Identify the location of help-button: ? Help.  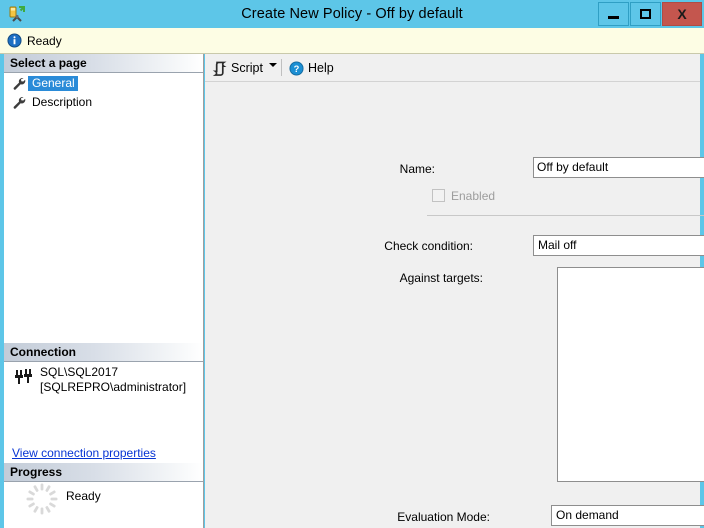
(311, 68).